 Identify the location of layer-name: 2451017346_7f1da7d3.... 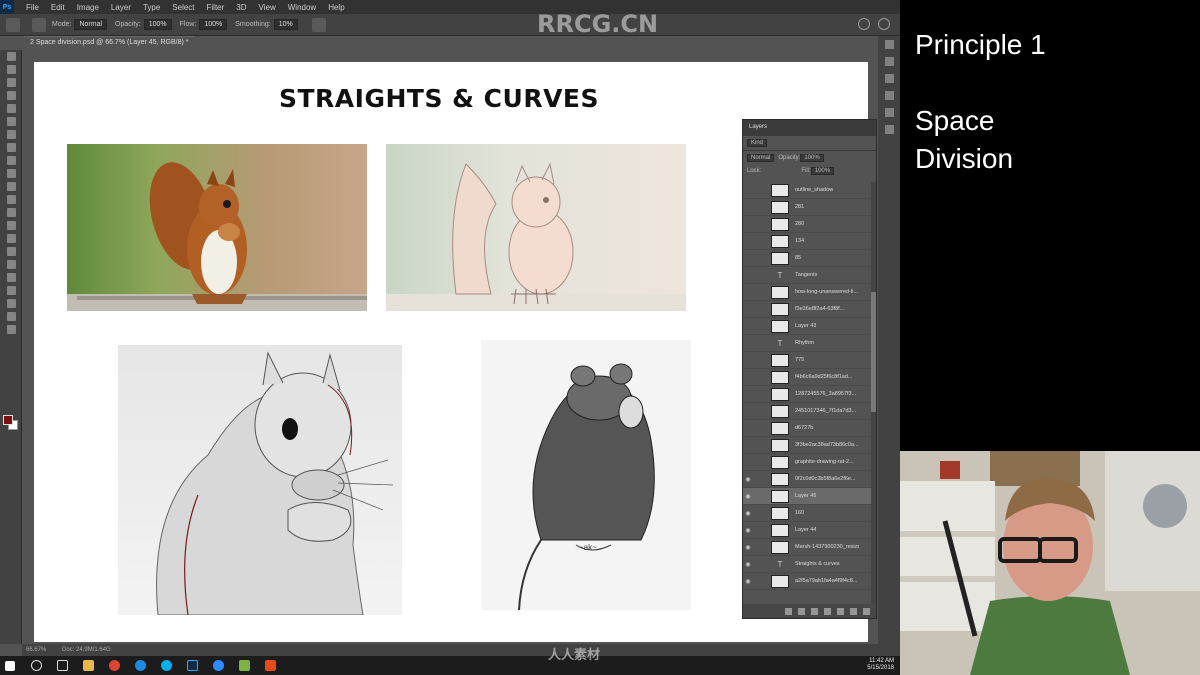
(825, 411).